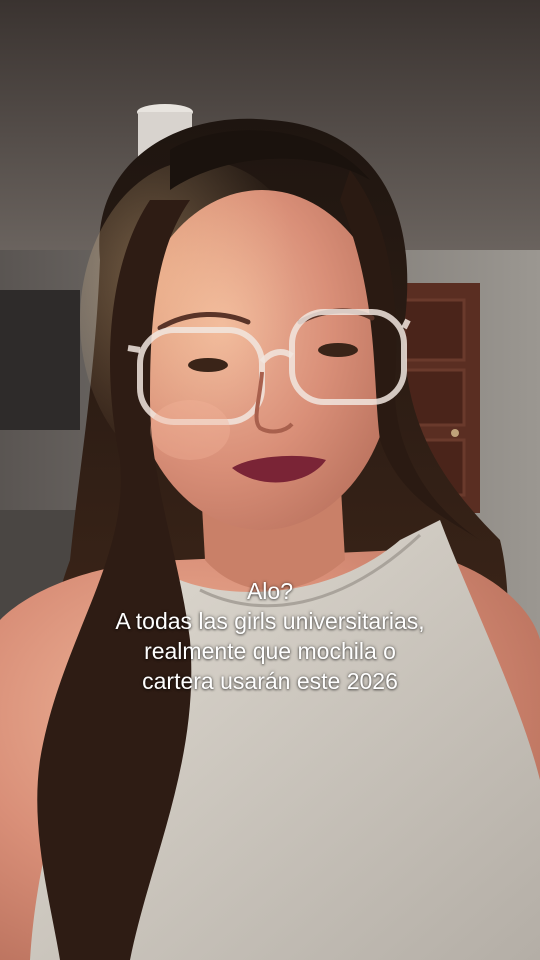 The image size is (540, 960). Describe the element at coordinates (40, 360) in the screenshot. I see `window` at that location.